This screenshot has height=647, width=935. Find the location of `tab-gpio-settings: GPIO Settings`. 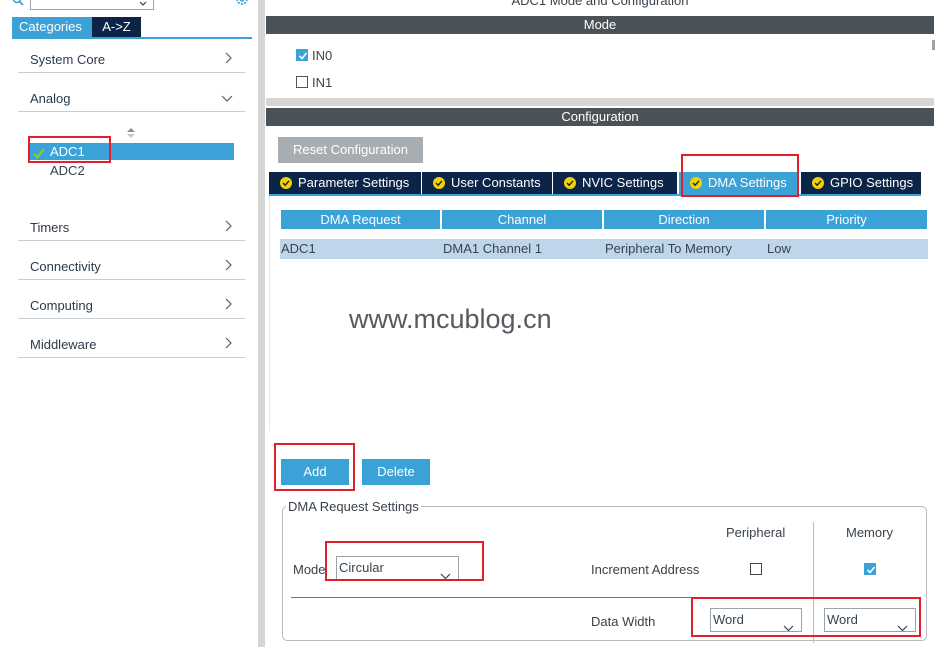

tab-gpio-settings: GPIO Settings is located at coordinates (861, 183).